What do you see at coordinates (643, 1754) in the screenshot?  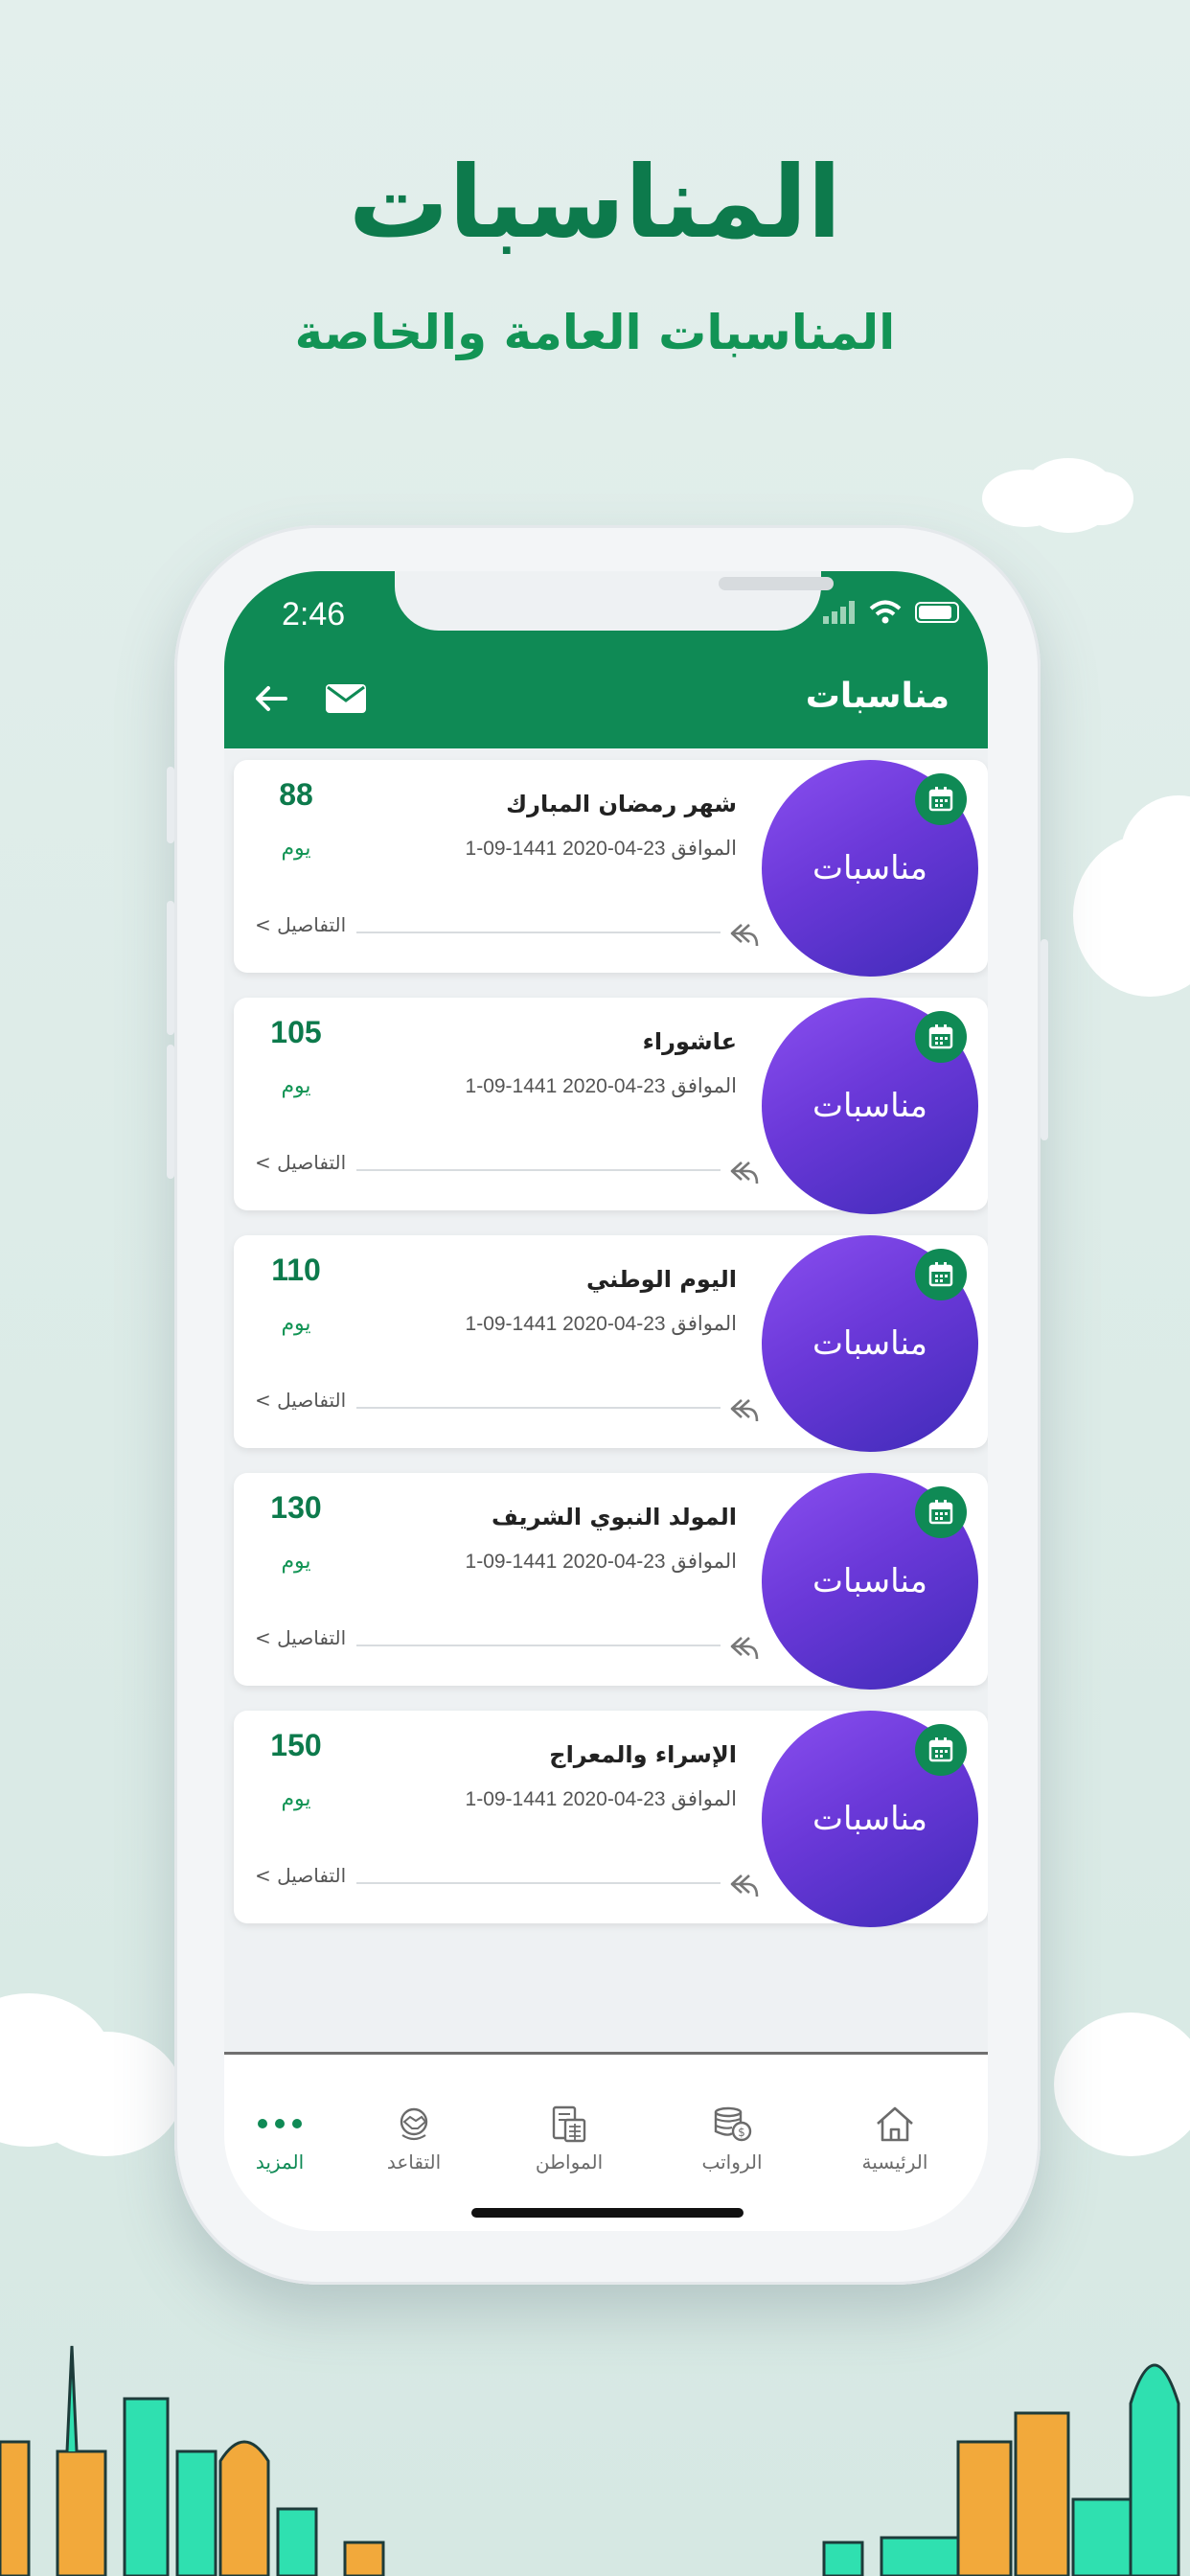 I see `occasion-title: الإسراء والمعراج` at bounding box center [643, 1754].